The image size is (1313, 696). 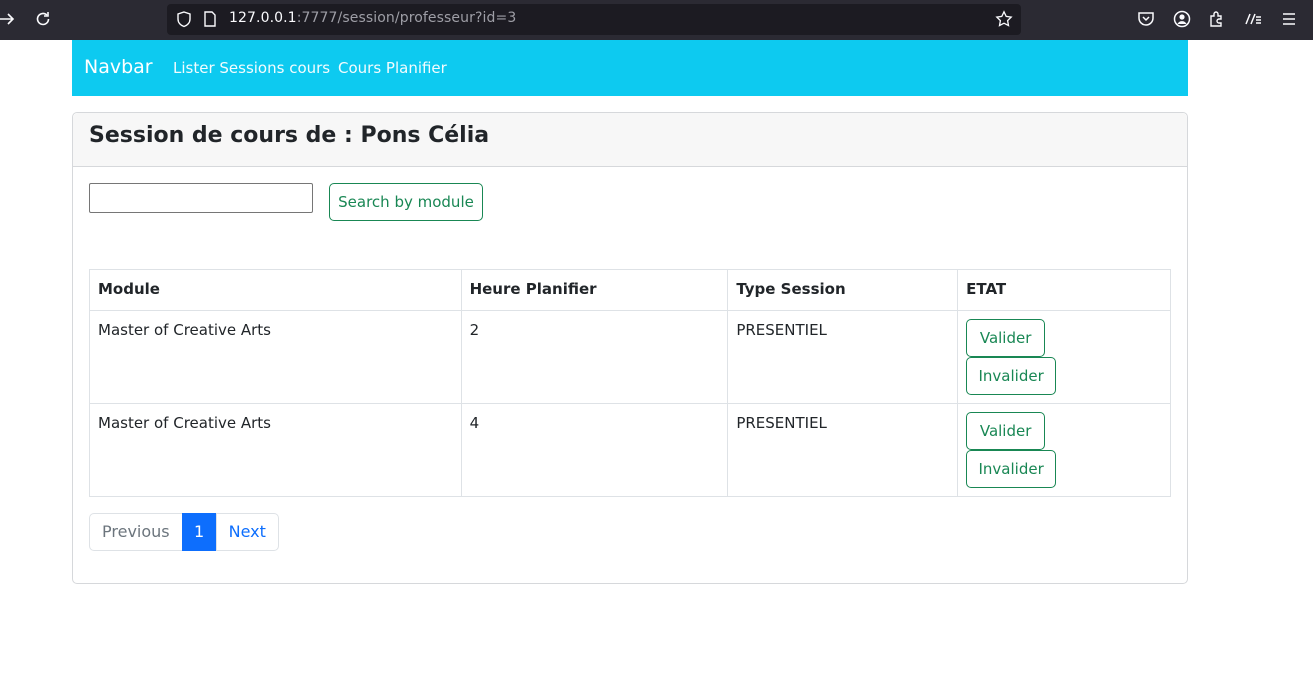 What do you see at coordinates (372, 18) in the screenshot?
I see `url-text: 127.0.0.1:7777/session/professeur?id=3` at bounding box center [372, 18].